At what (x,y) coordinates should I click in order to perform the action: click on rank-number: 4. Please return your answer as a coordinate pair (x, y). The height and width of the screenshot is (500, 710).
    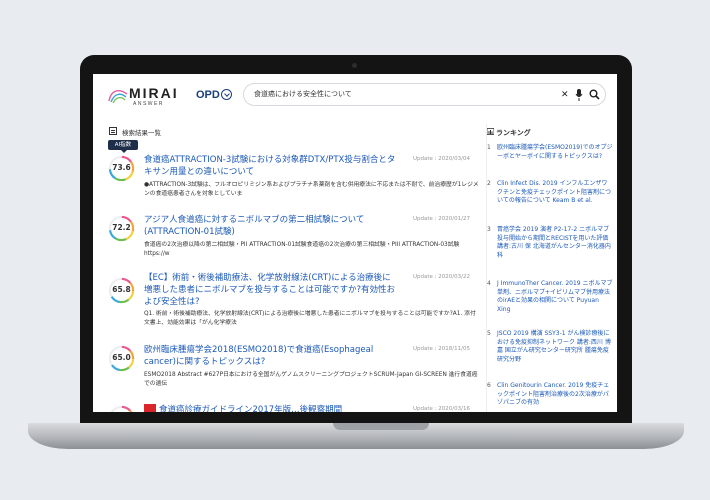
    Looking at the image, I should click on (489, 283).